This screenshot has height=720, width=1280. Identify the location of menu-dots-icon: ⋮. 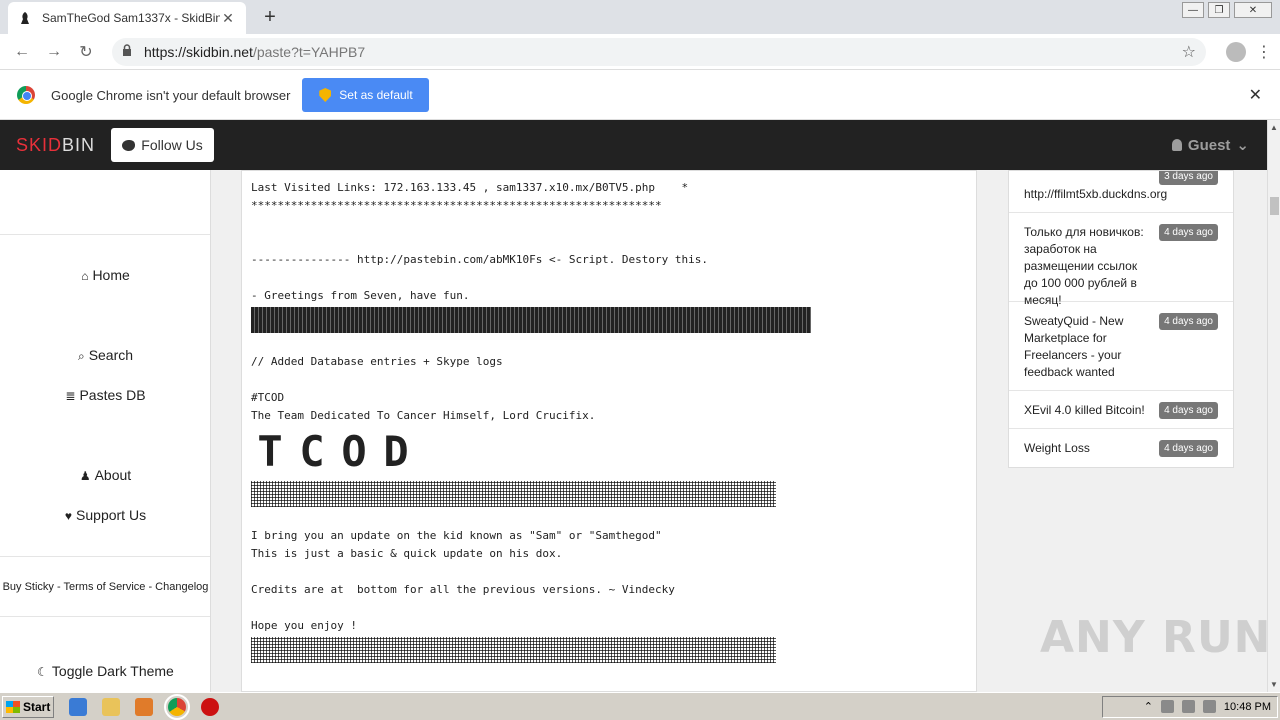
(1264, 52).